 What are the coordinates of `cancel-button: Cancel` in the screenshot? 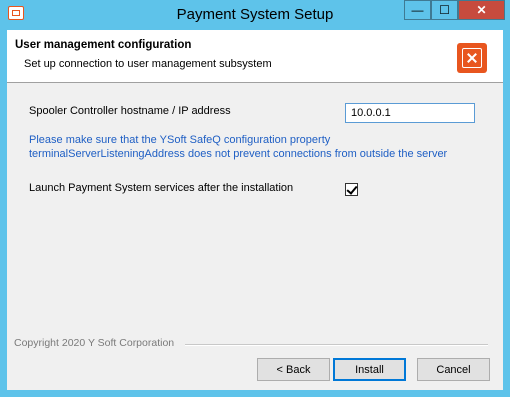 It's located at (453, 369).